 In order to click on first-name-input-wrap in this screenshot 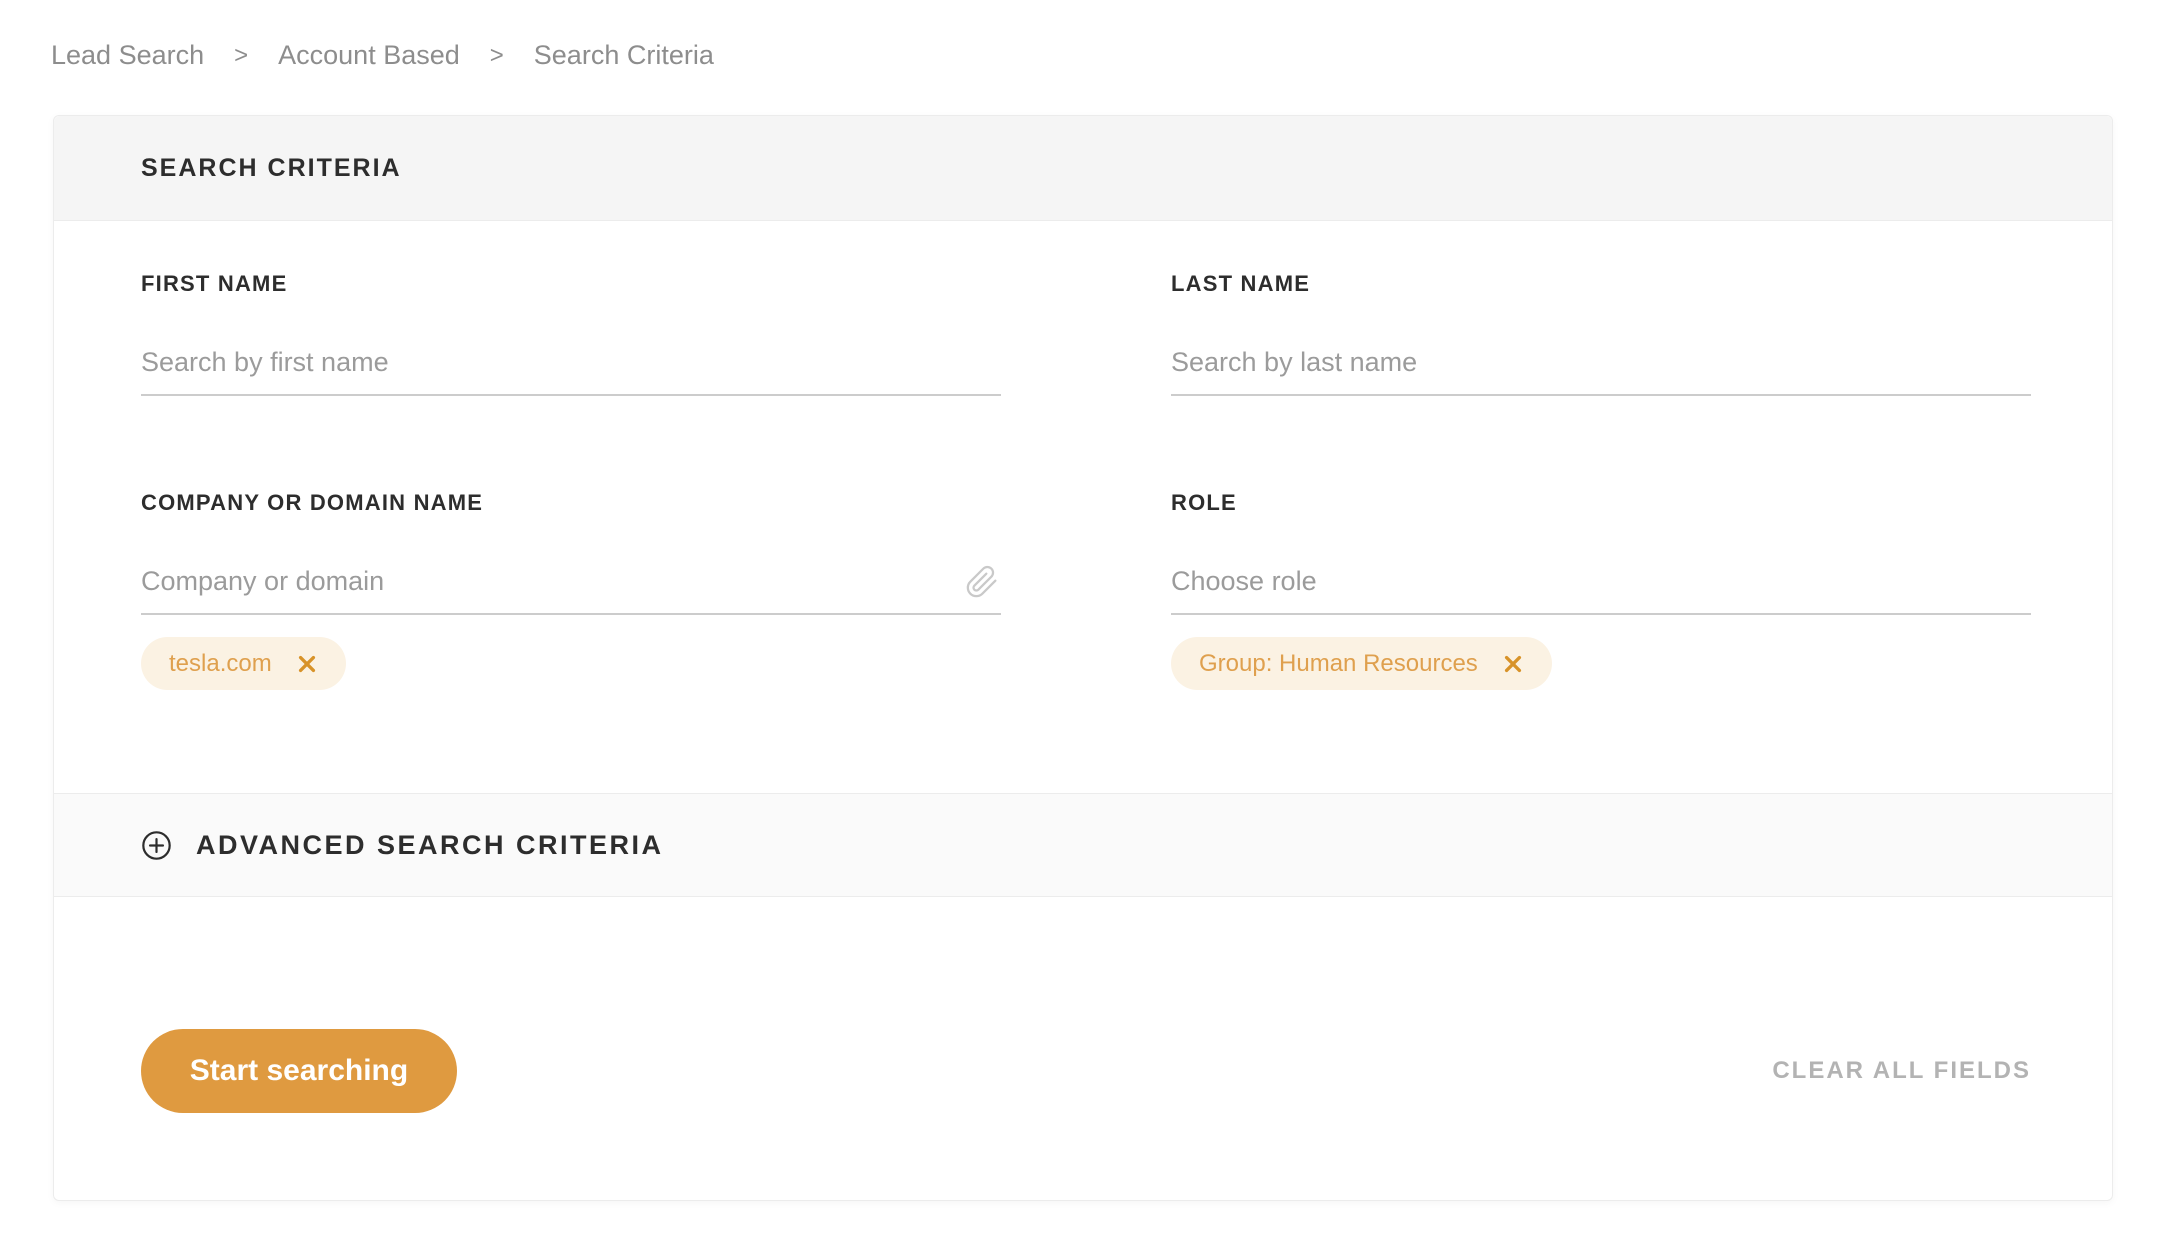, I will do `click(571, 371)`.